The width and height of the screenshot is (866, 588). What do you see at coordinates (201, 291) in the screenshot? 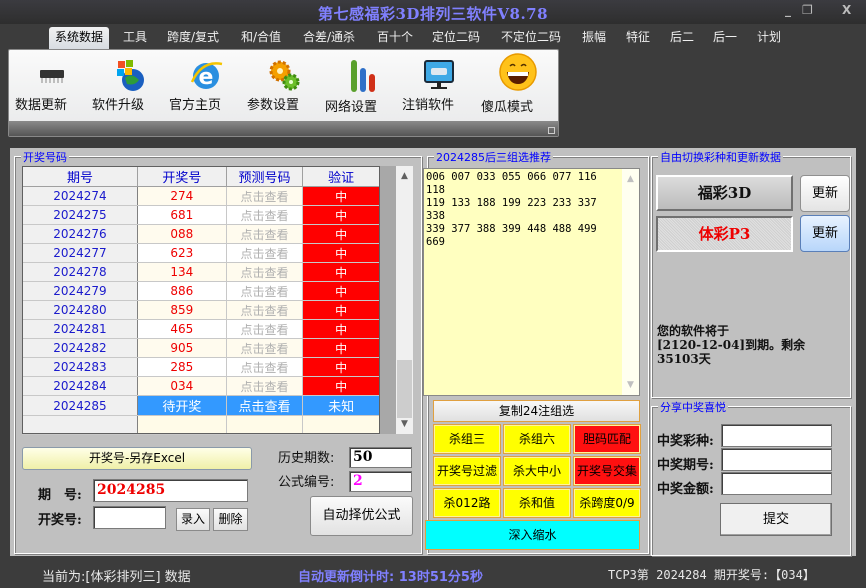
I see `table-row: 2024279 886 点击查看中` at bounding box center [201, 291].